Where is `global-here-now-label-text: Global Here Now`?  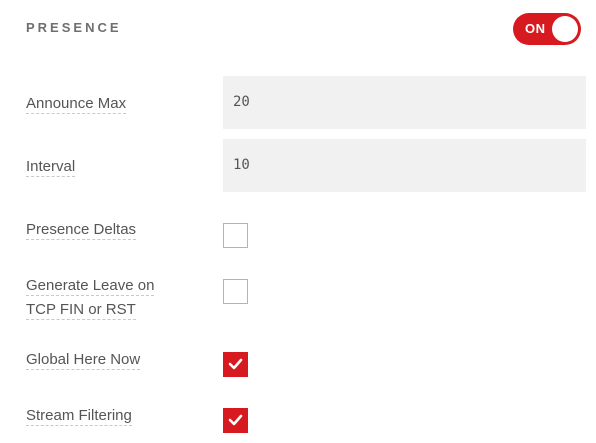 global-here-now-label-text: Global Here Now is located at coordinates (83, 360).